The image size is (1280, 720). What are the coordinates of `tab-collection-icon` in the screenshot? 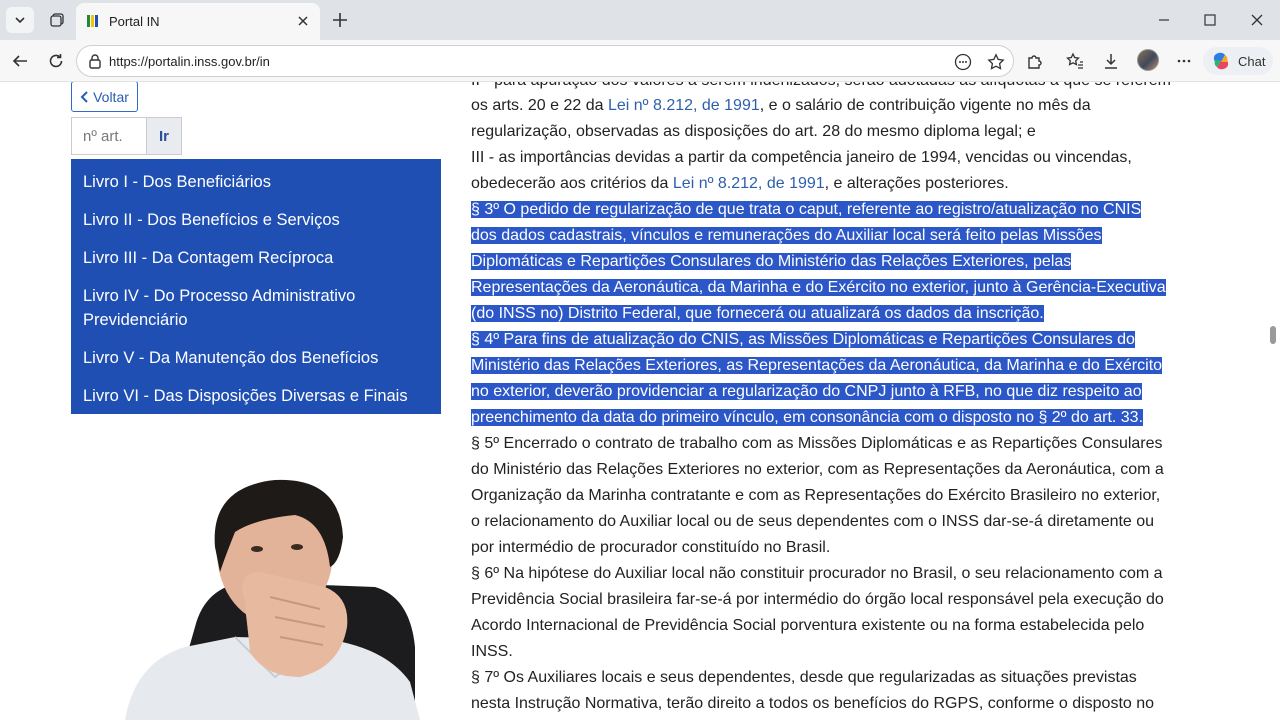 It's located at (57, 20).